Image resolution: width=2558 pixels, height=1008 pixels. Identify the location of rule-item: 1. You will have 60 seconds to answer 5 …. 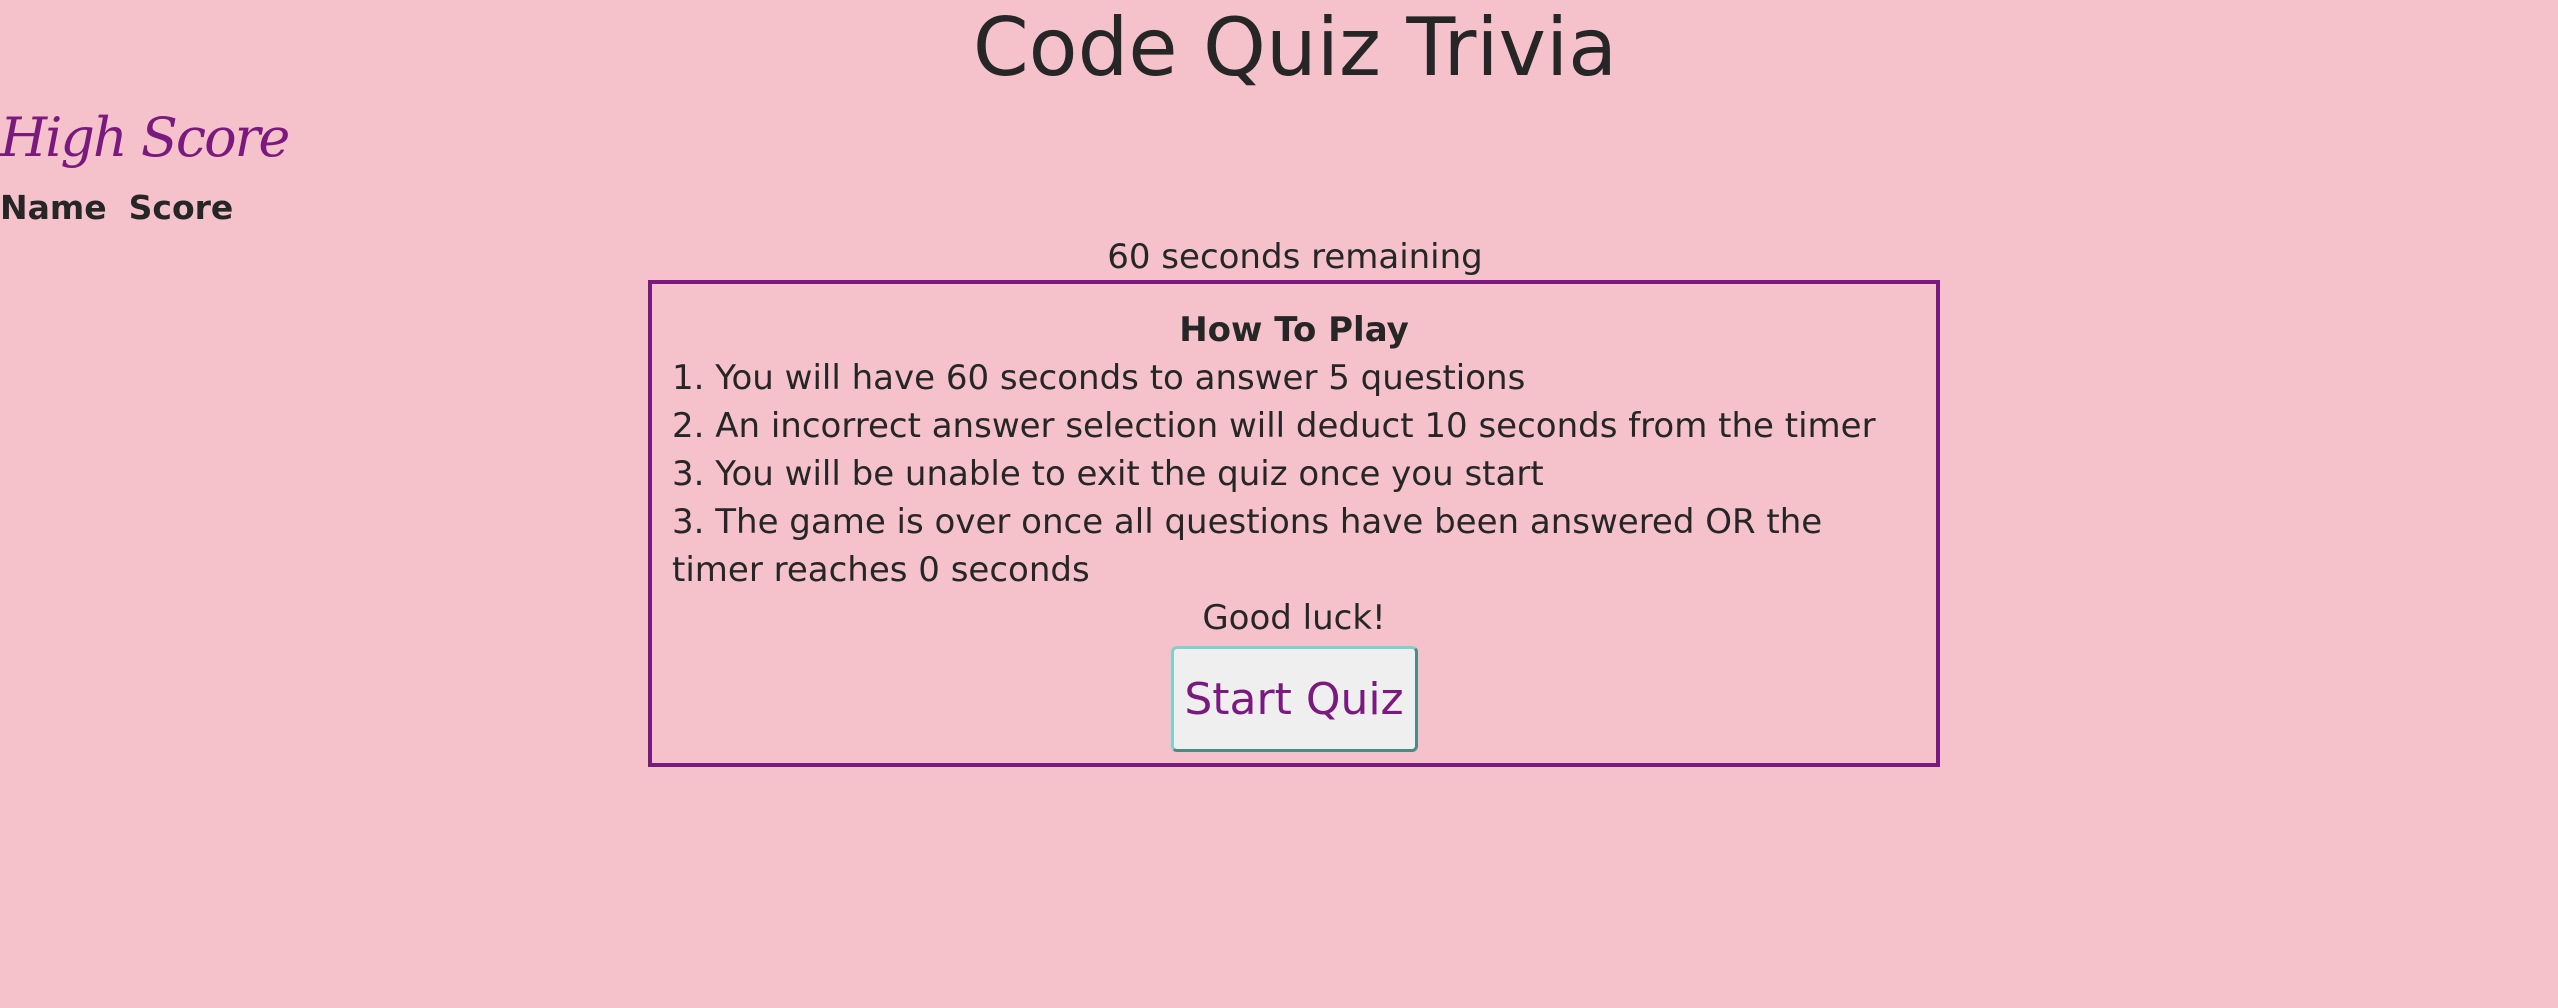
(1099, 378).